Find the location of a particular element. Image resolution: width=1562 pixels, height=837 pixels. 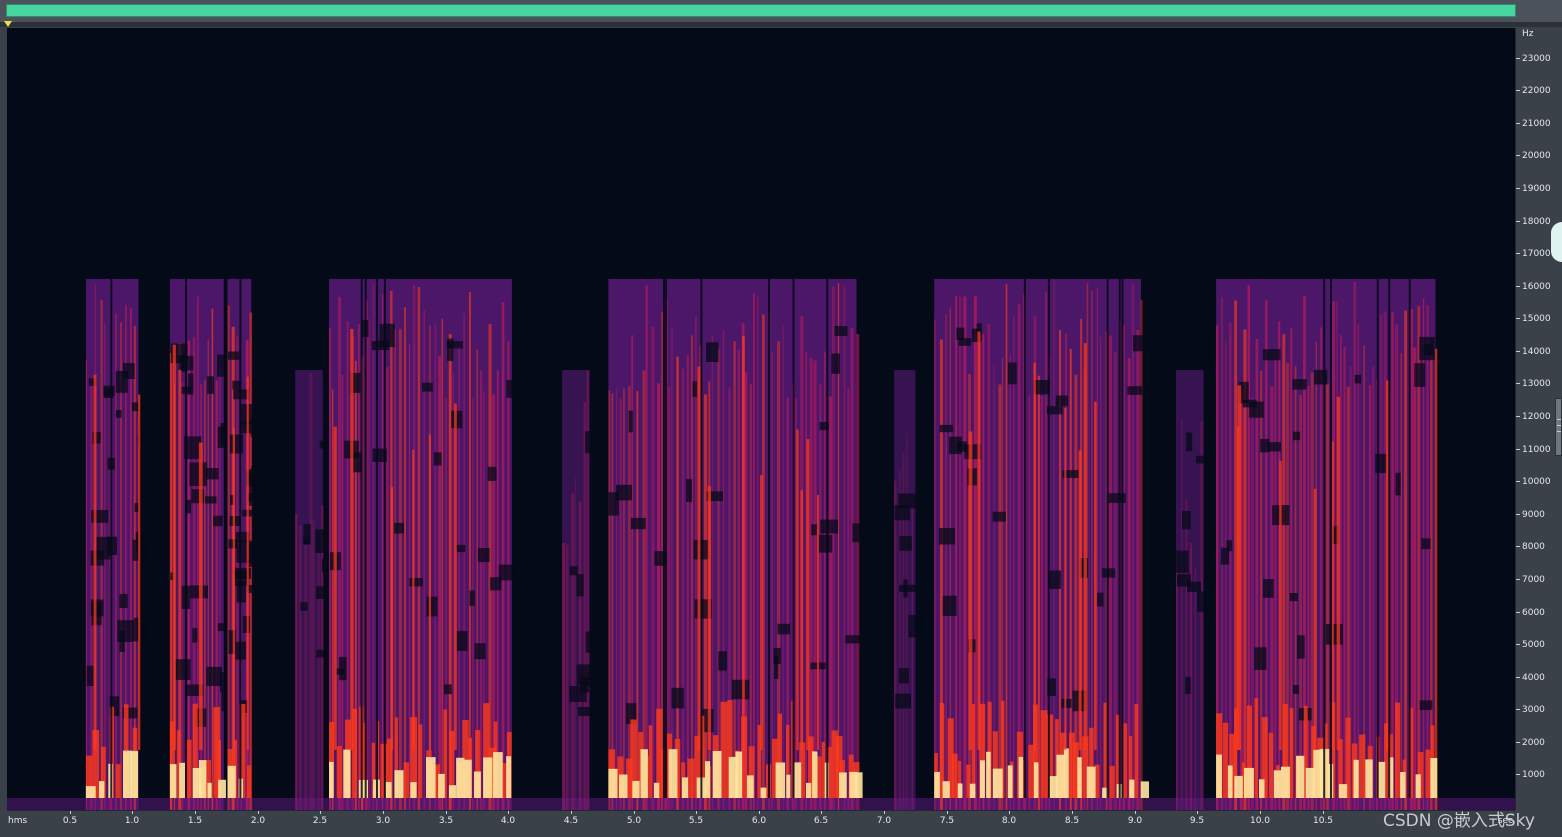

time-tick-label: 3.0 is located at coordinates (383, 821).